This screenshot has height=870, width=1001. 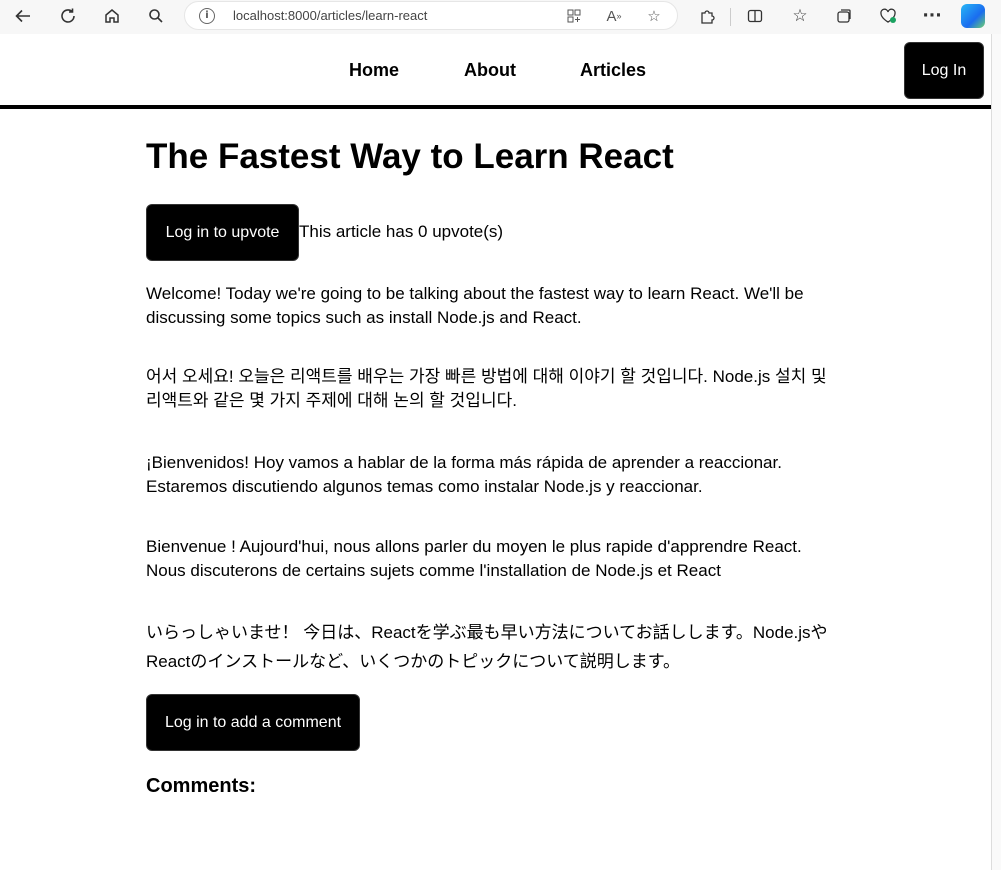 I want to click on browser-essentials-icon, so click(x=888, y=16).